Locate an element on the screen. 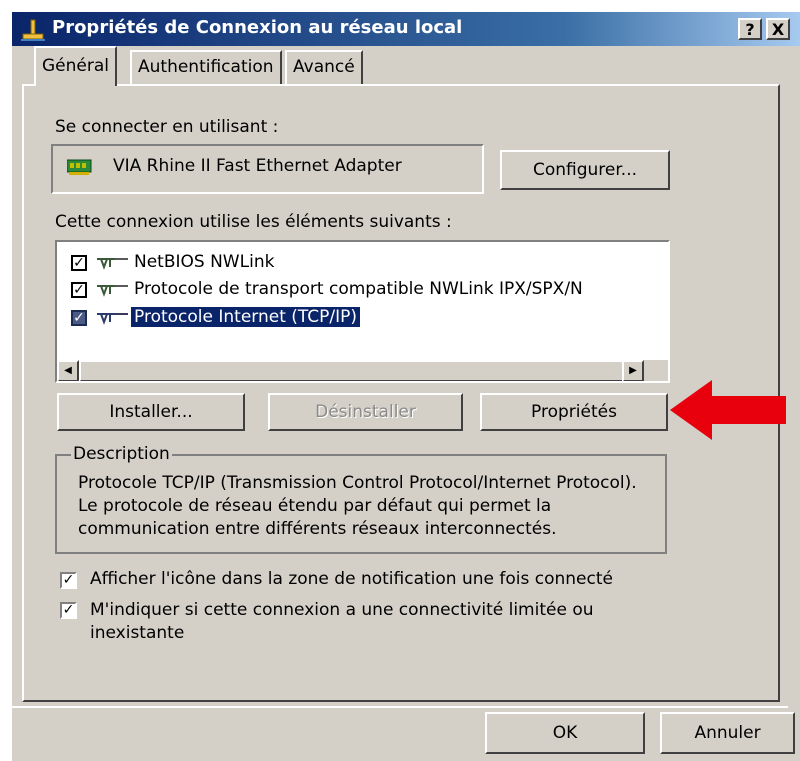 This screenshot has height=761, width=800. tab-advanced: Avancé is located at coordinates (324, 67).